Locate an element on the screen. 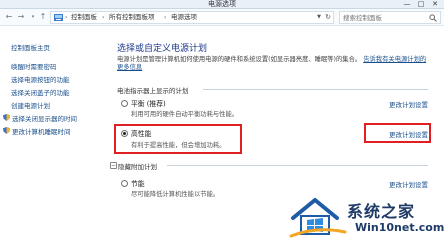 The image size is (444, 246). watermark-logo: 系统之家 Win10net.com is located at coordinates (366, 218).